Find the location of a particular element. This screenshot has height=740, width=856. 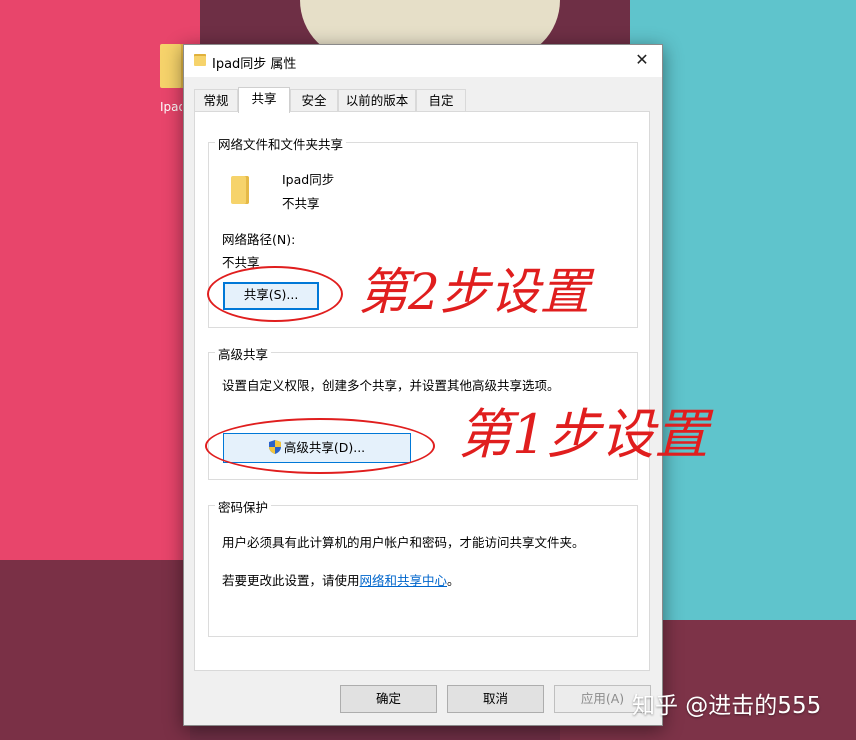

tab-general: 常规 is located at coordinates (216, 100).